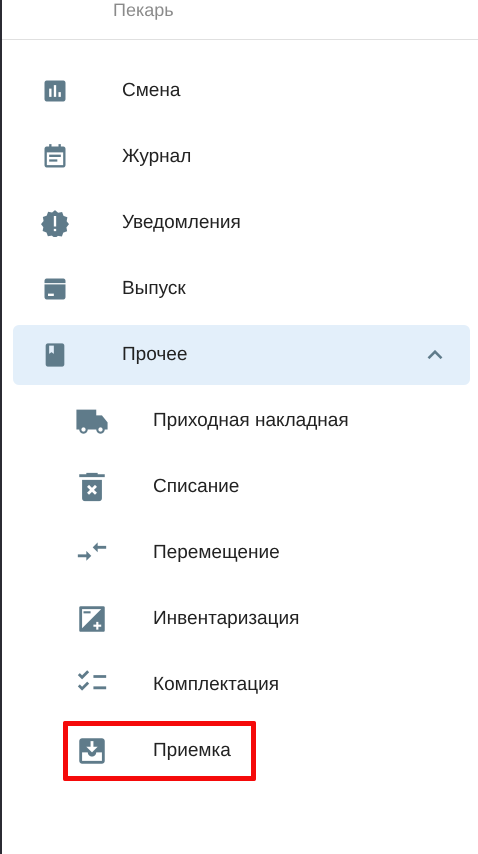 Image resolution: width=478 pixels, height=854 pixels. I want to click on alert-badge-icon, so click(55, 223).